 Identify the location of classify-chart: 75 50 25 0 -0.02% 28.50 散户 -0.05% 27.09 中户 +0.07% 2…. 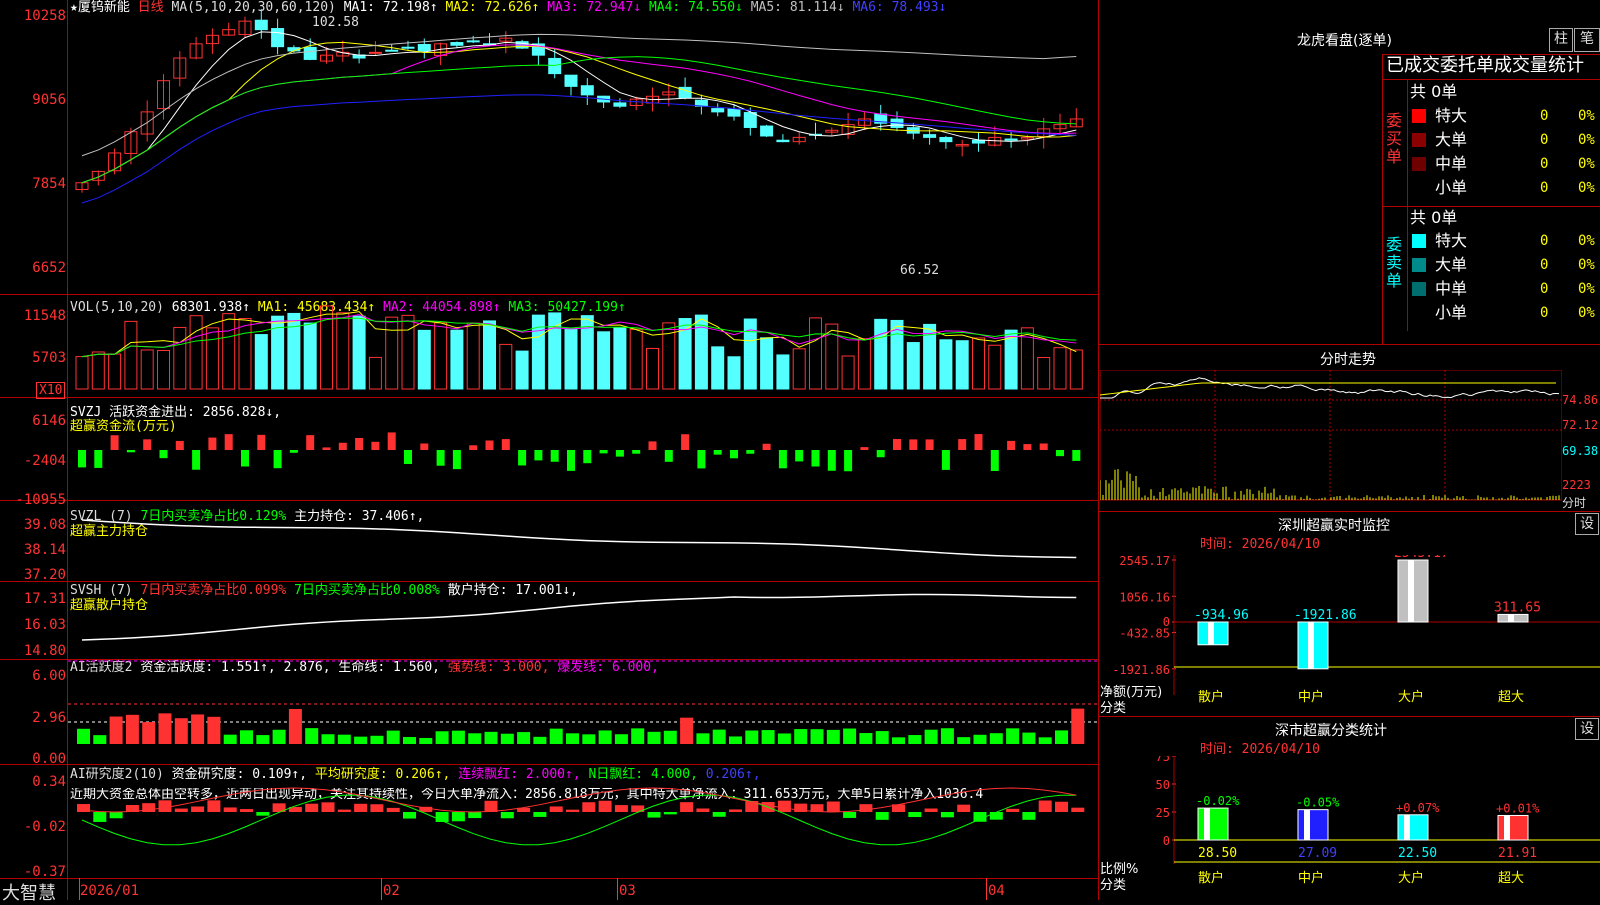
(1350, 828).